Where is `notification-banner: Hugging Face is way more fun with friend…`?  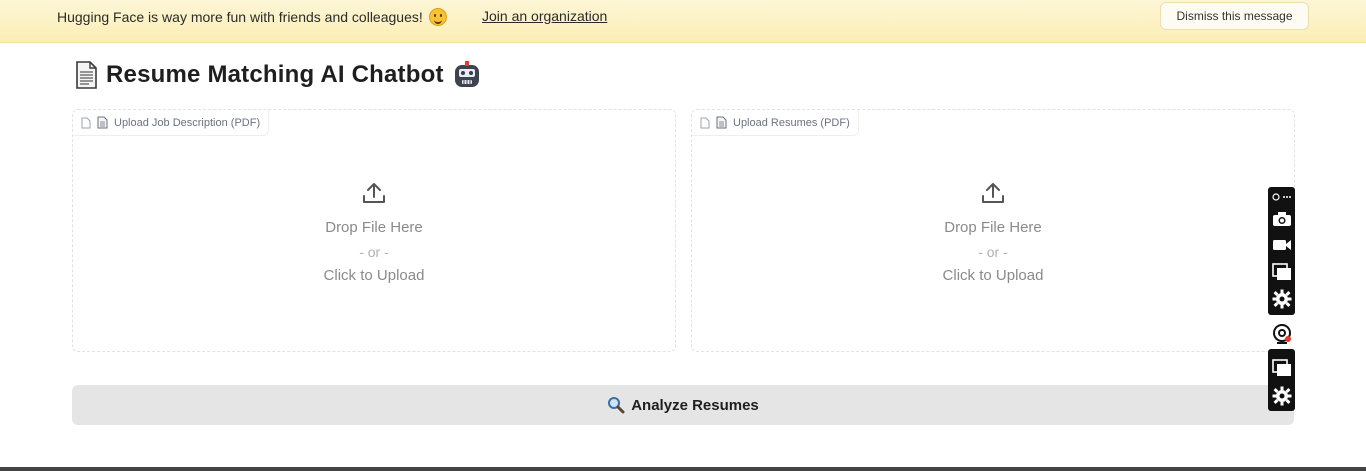
notification-banner: Hugging Face is way more fun with friend… is located at coordinates (683, 21).